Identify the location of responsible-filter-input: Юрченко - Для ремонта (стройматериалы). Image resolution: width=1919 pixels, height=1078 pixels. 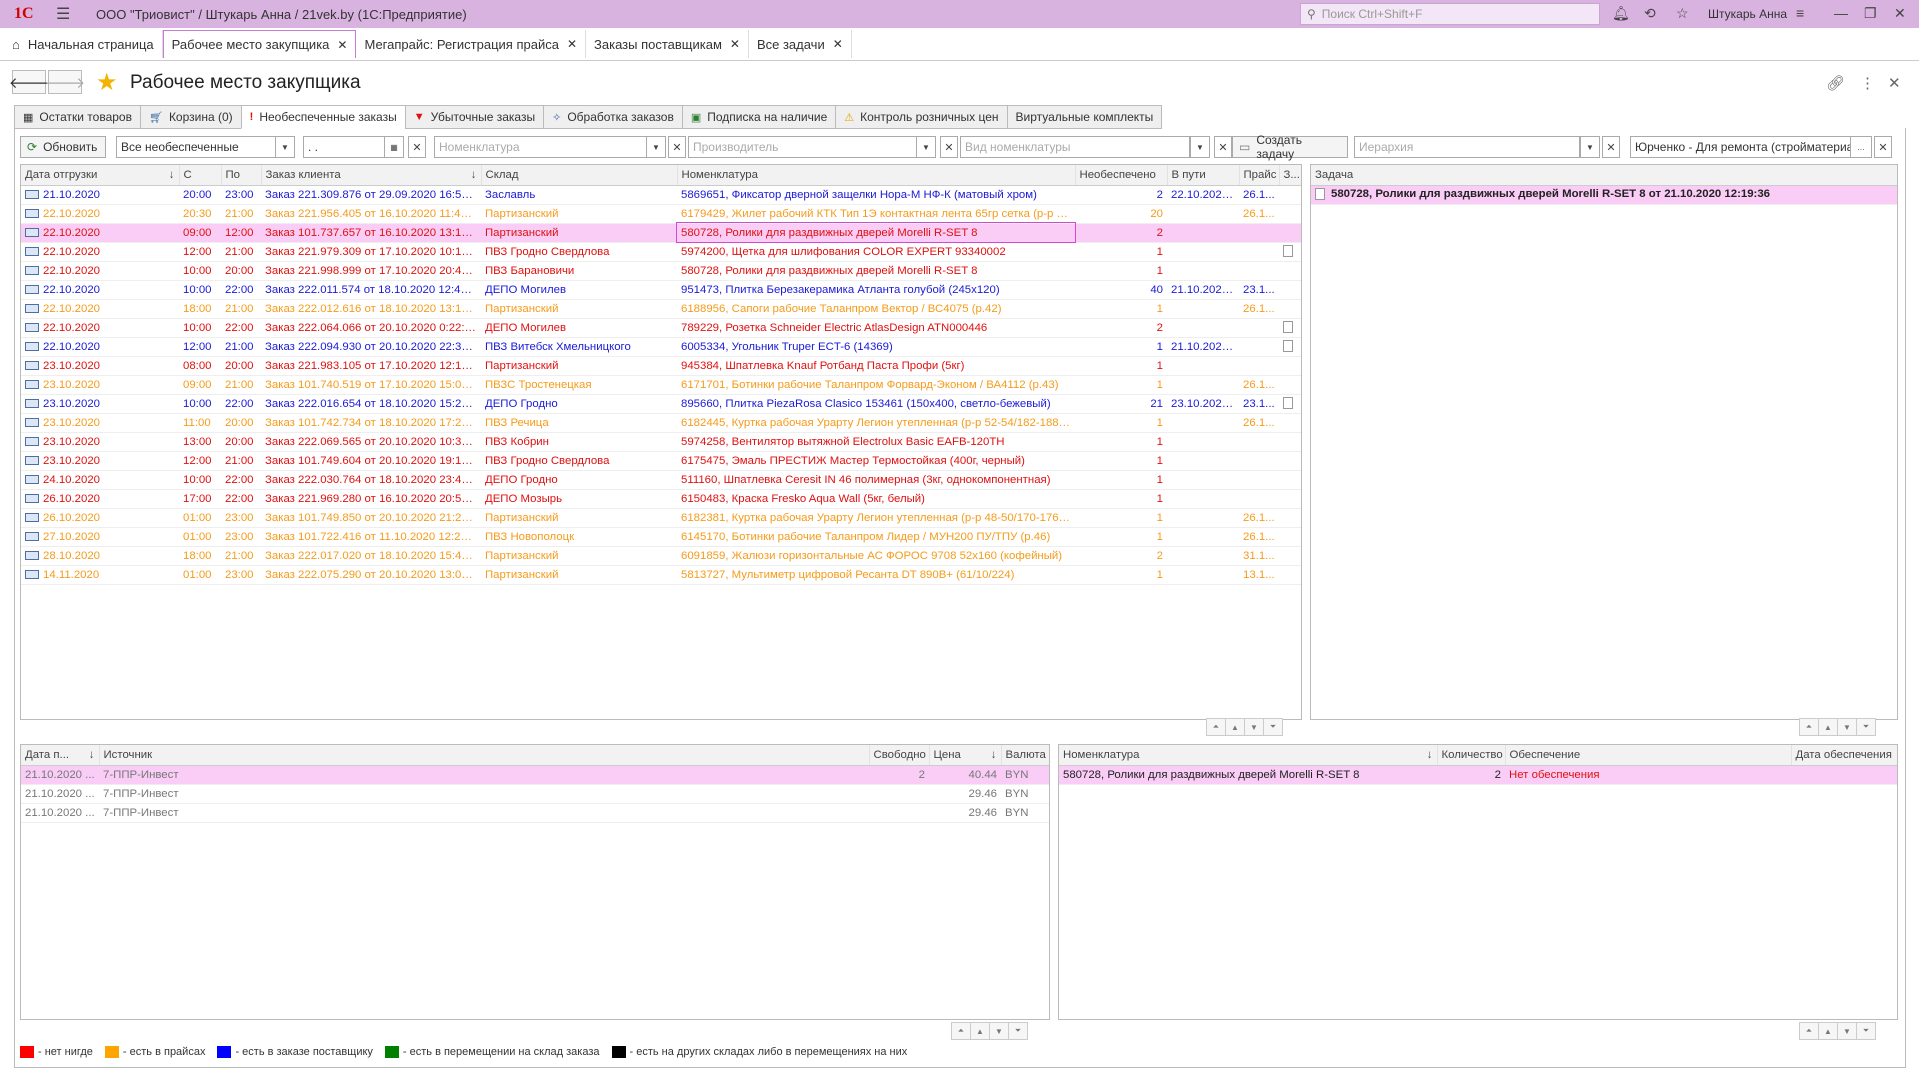
(1751, 147).